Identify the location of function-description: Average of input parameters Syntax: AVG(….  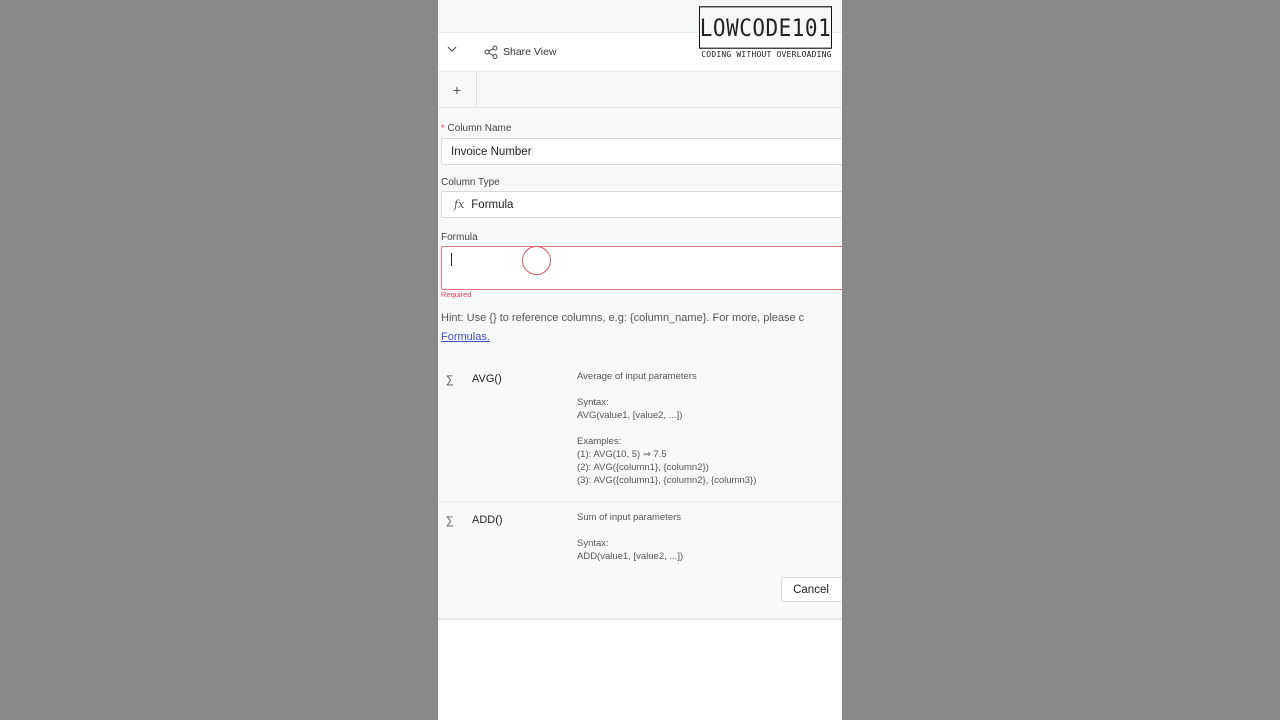
(667, 428).